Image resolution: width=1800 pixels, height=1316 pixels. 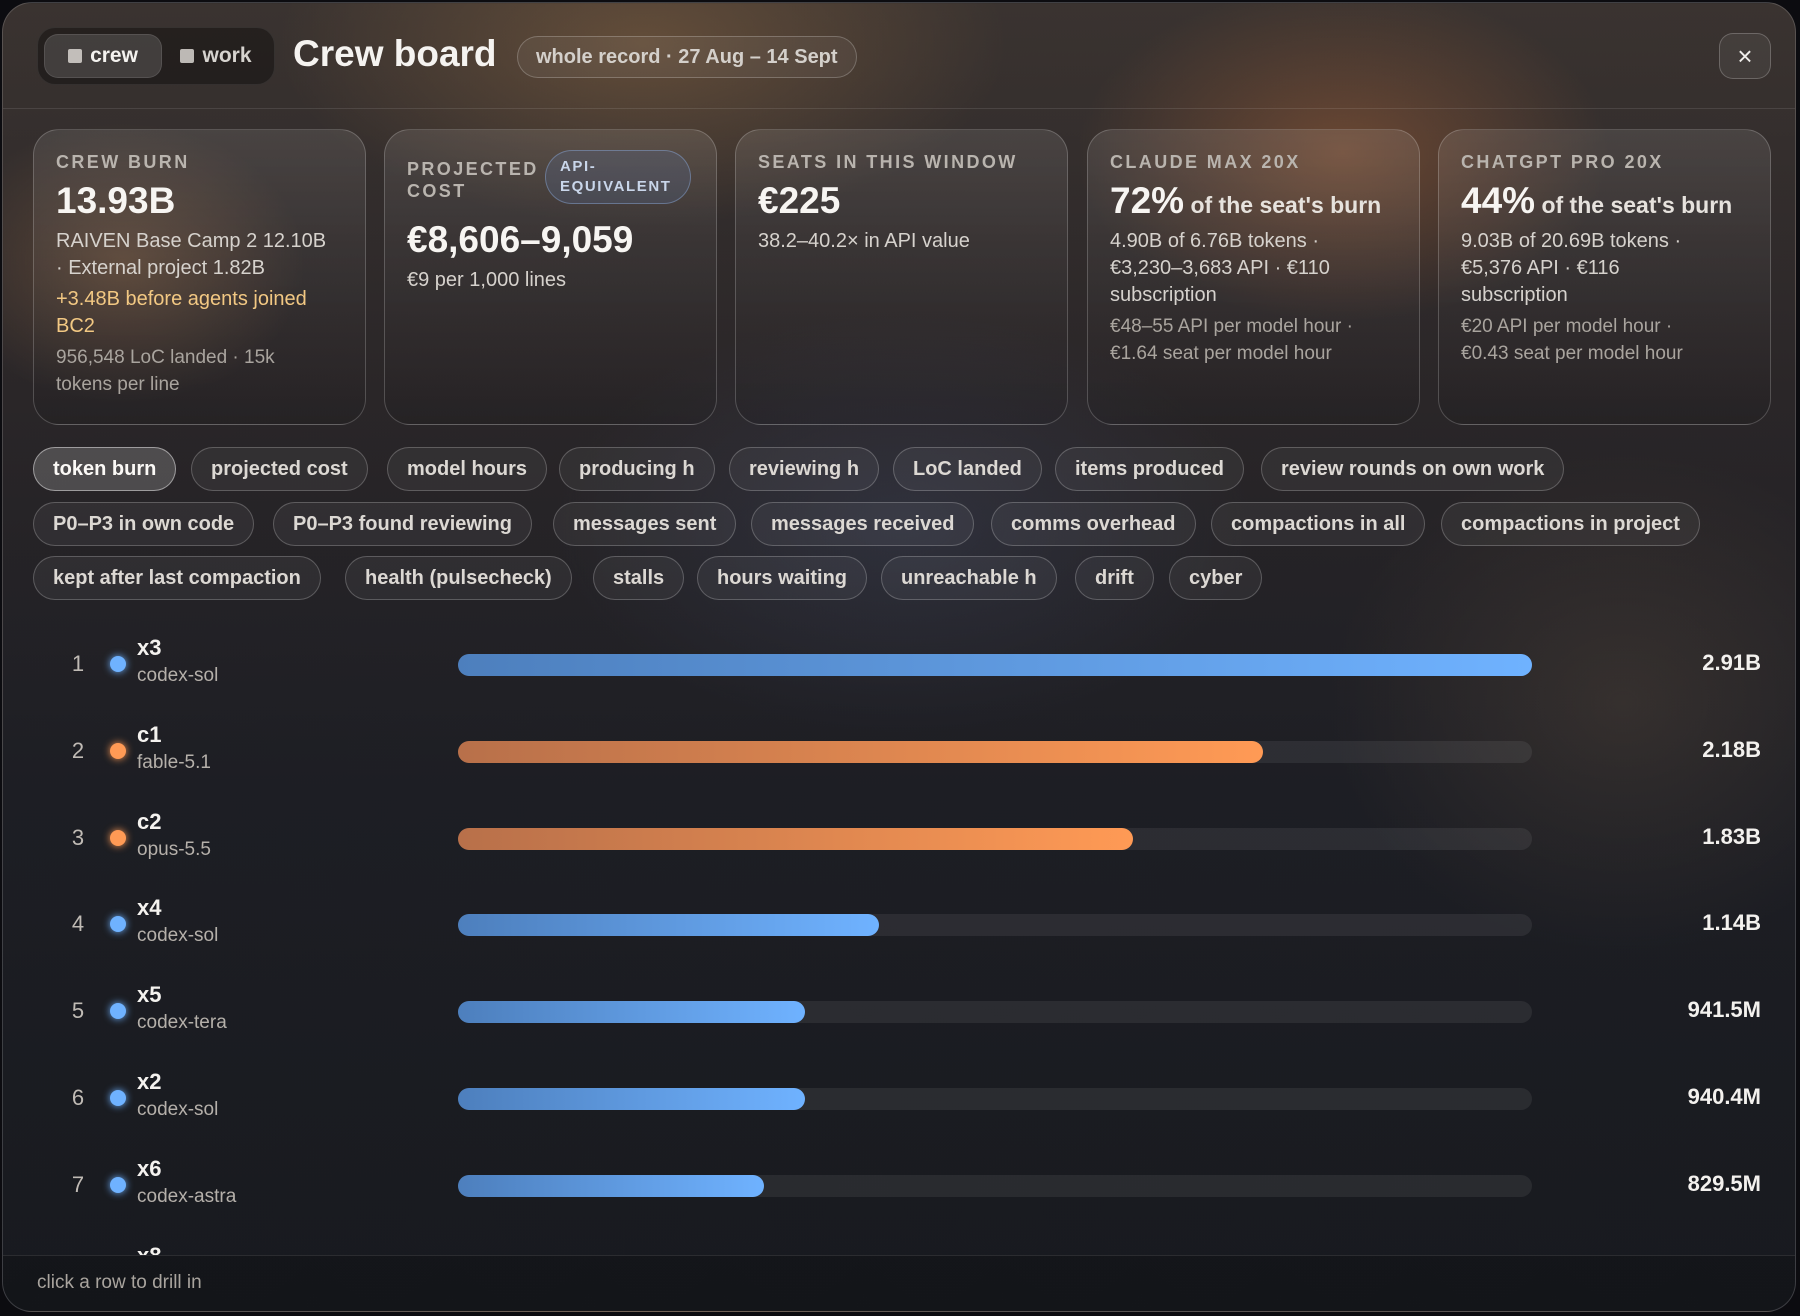 I want to click on table-row: 2 c1 fable-5.1 2.18B, so click(x=899, y=753).